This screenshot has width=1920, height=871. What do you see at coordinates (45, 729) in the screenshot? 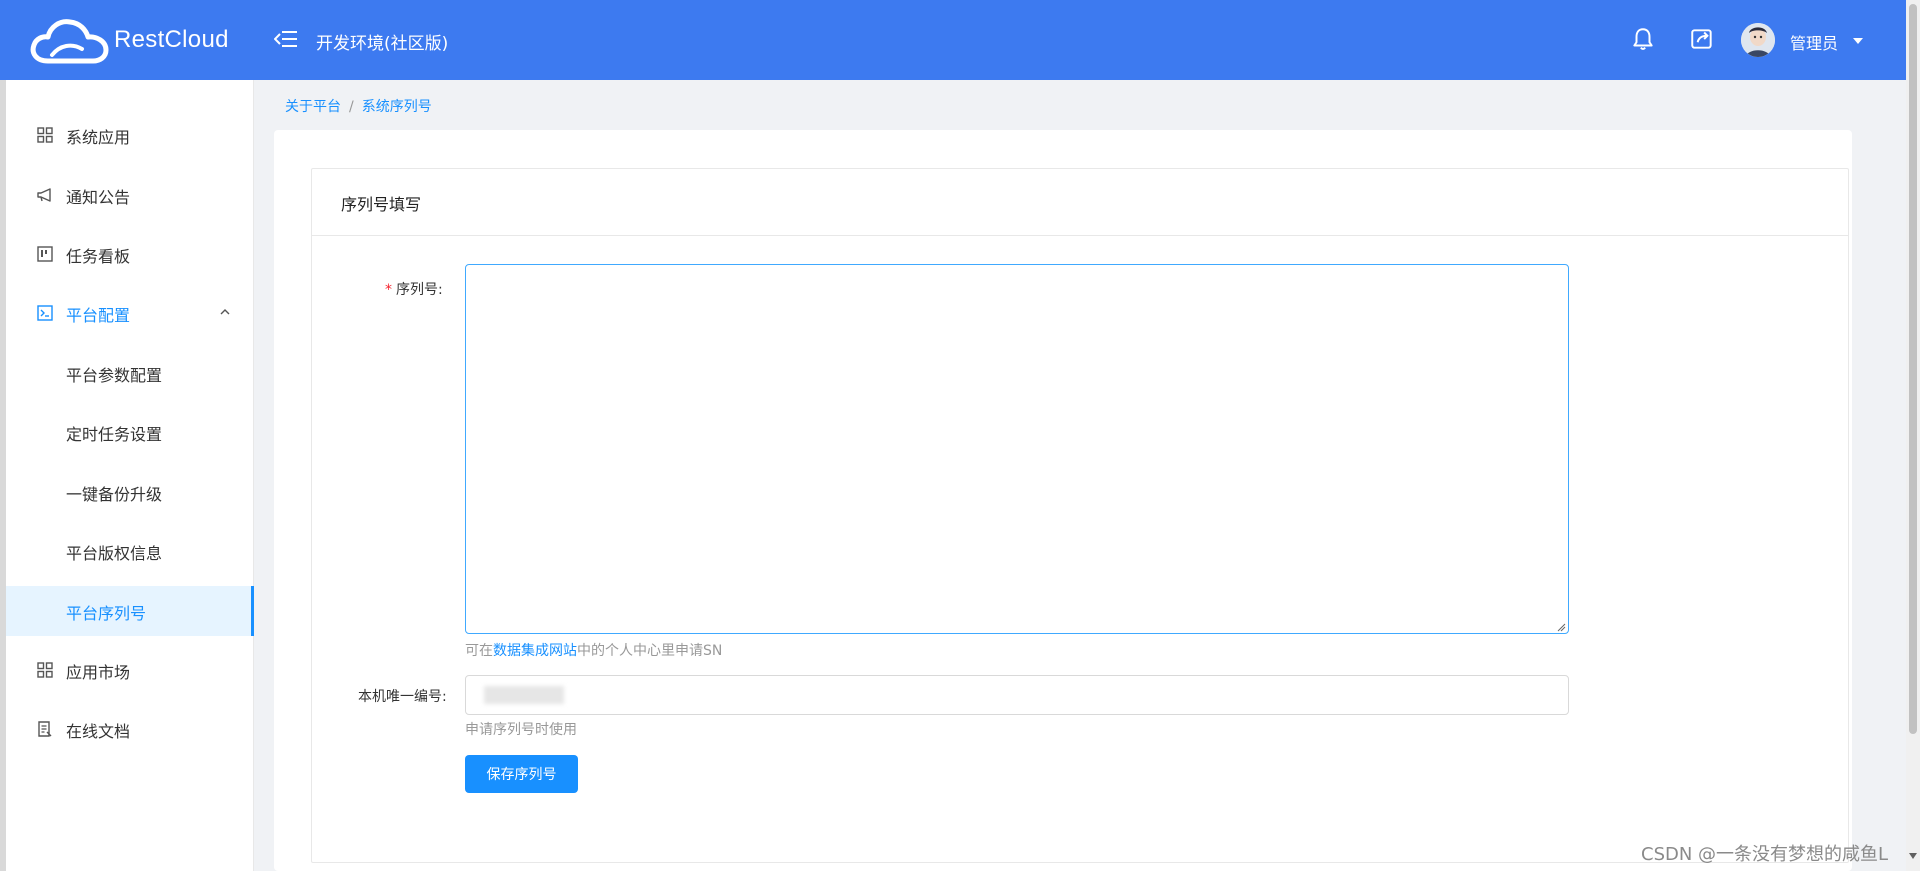
I see `document-icon` at bounding box center [45, 729].